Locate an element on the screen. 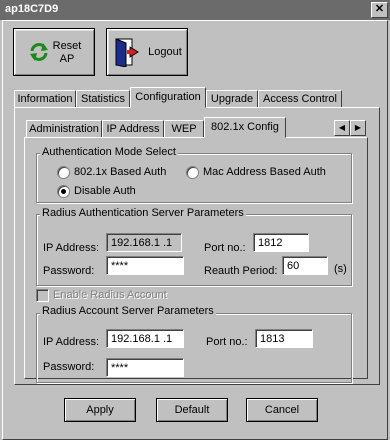  radio-disable-label: Disable Auth is located at coordinates (105, 191).